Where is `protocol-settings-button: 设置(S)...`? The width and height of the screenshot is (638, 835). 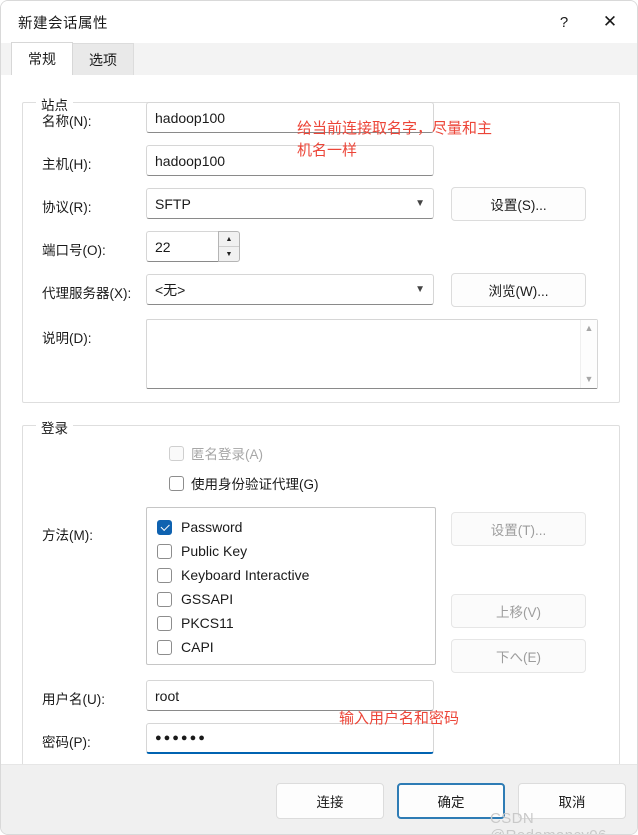
protocol-settings-button: 设置(S)... is located at coordinates (518, 204).